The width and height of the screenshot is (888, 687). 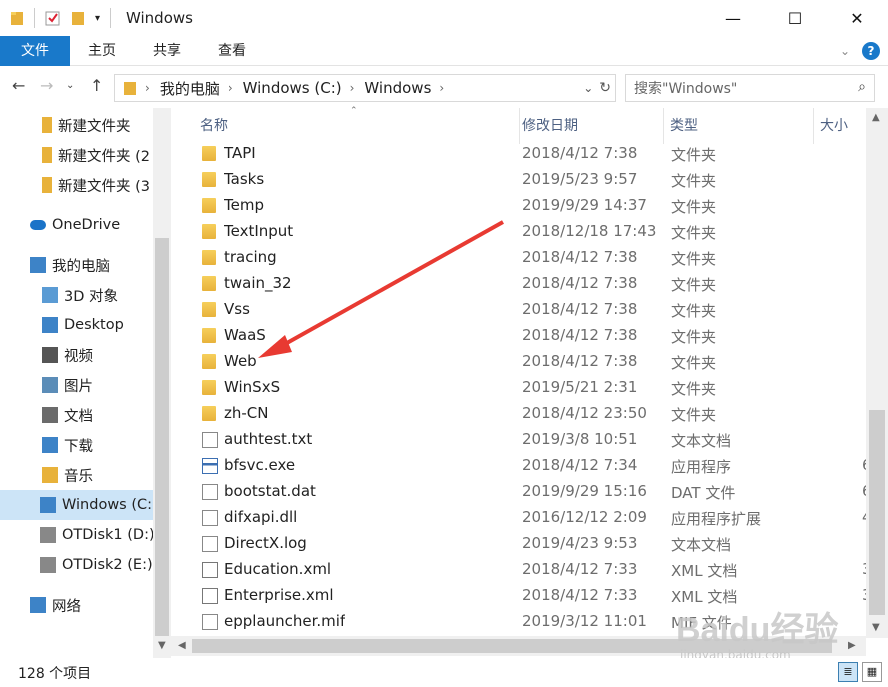 I want to click on nav-item: 文档, so click(x=76, y=415).